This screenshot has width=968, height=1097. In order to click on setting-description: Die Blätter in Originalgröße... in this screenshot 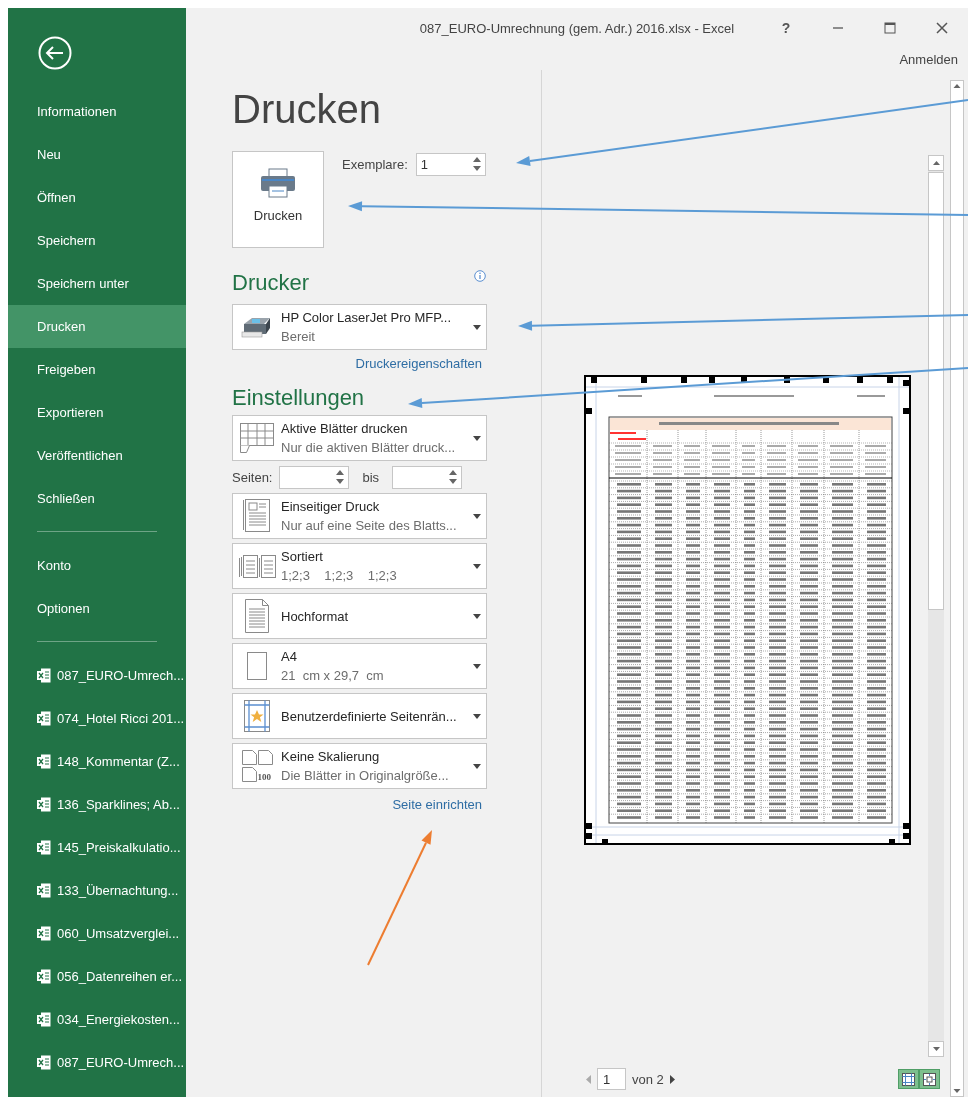, I will do `click(365, 775)`.